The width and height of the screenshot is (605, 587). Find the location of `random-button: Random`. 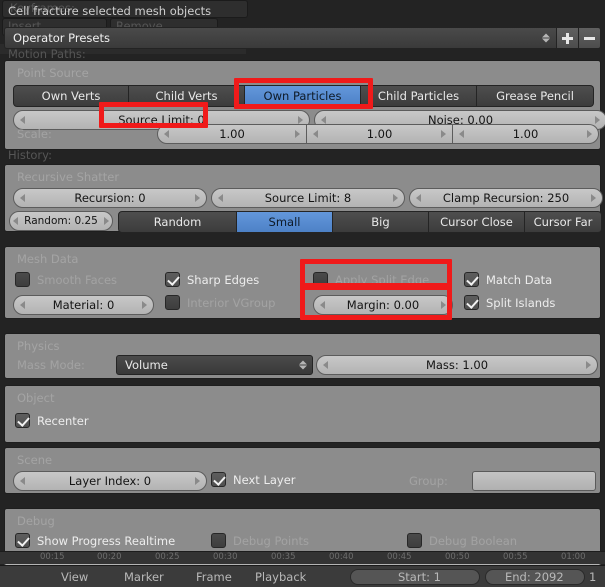

random-button: Random is located at coordinates (177, 222).